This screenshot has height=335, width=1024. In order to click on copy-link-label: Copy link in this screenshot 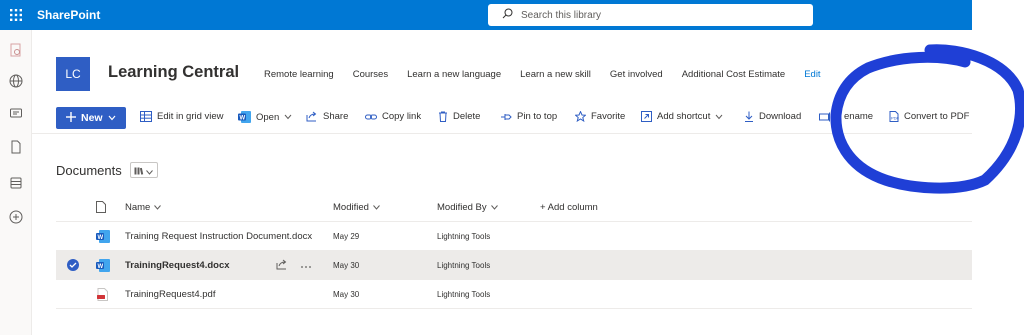, I will do `click(402, 116)`.